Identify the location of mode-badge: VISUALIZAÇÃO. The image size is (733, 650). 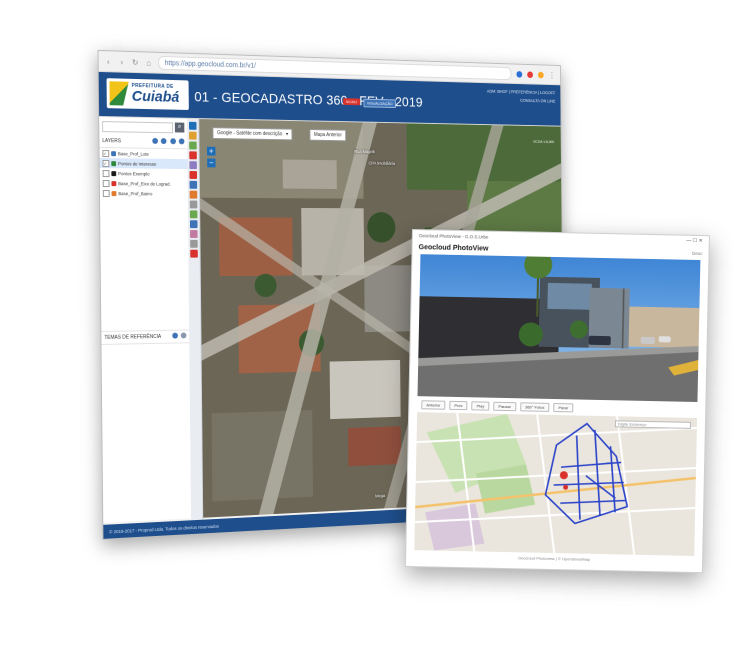
(380, 103).